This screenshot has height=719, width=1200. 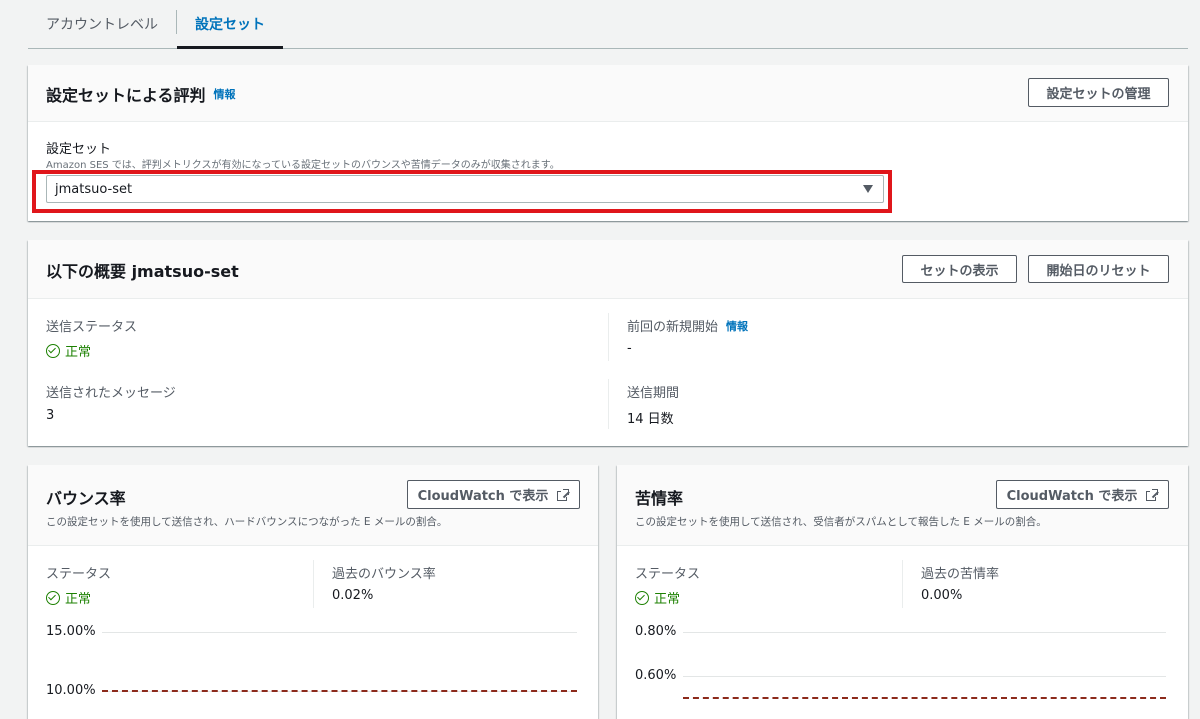 What do you see at coordinates (462, 191) in the screenshot?
I see `highlight-box` at bounding box center [462, 191].